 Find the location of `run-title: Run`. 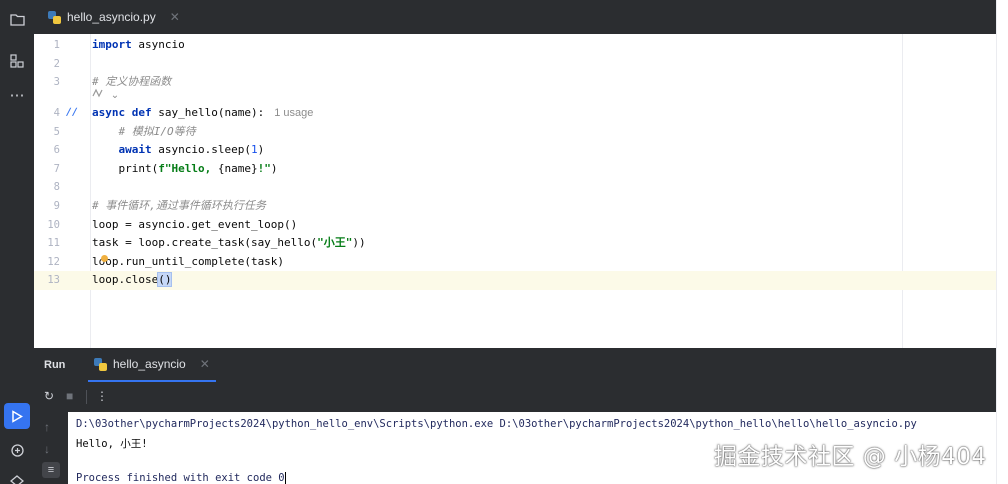

run-title: Run is located at coordinates (55, 365).